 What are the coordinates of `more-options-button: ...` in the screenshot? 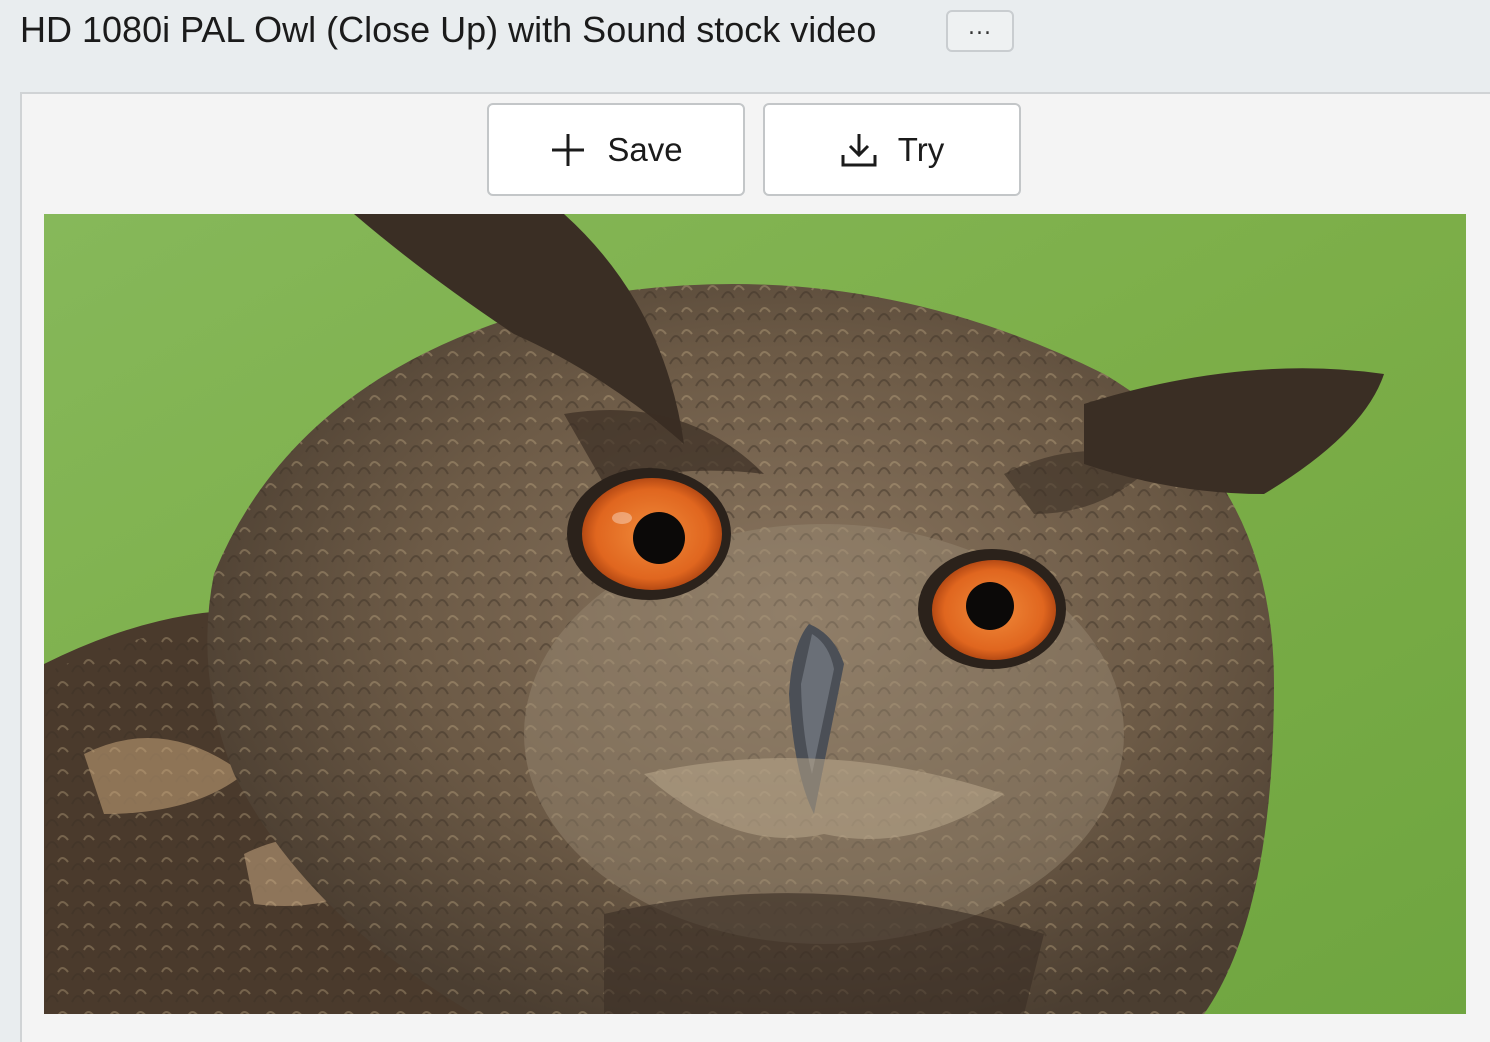 It's located at (980, 31).